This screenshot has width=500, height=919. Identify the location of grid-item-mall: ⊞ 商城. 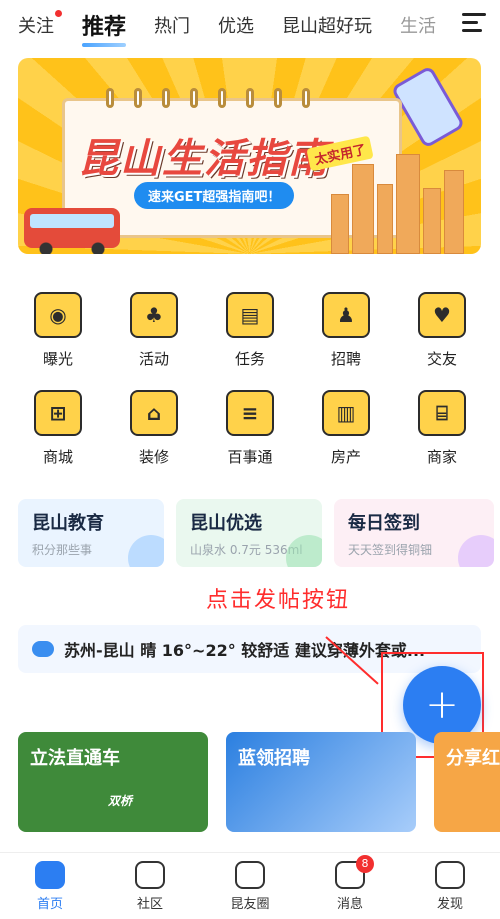
(58, 439).